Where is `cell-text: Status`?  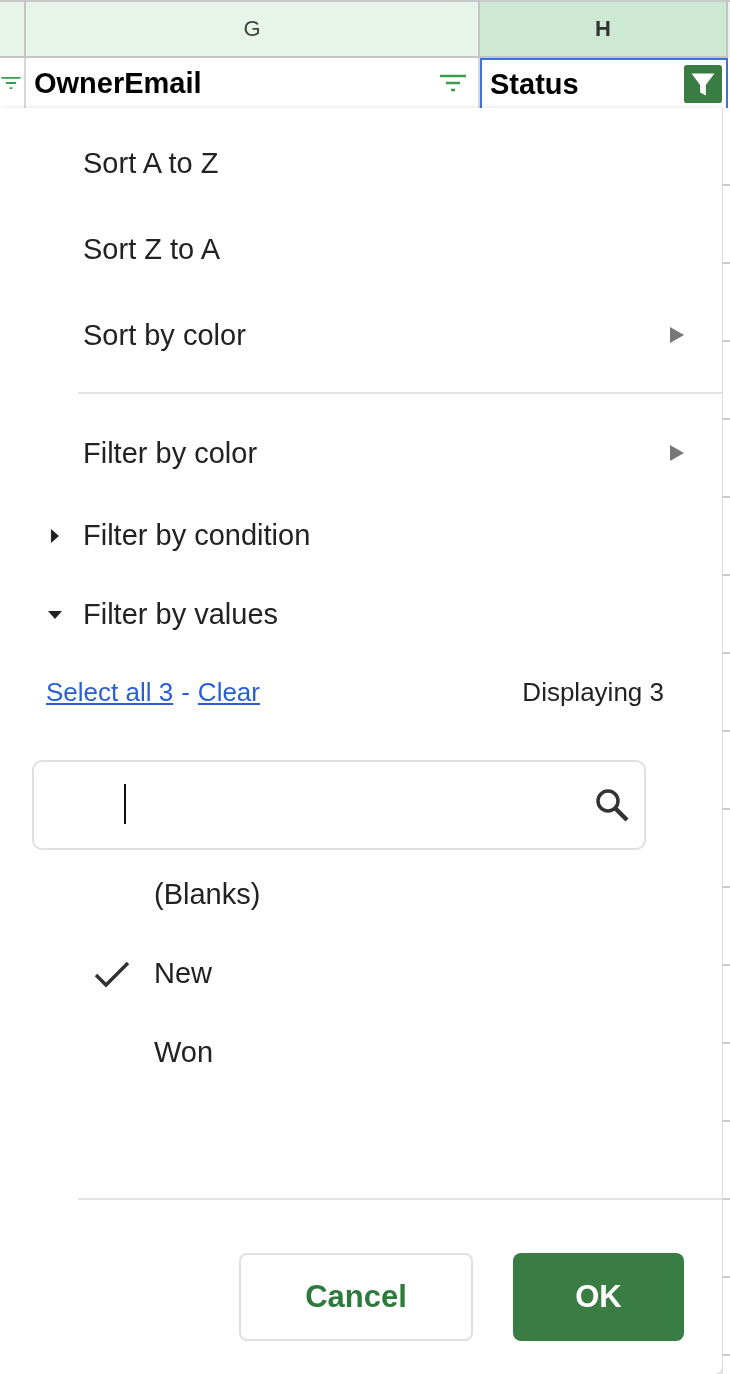 cell-text: Status is located at coordinates (534, 84).